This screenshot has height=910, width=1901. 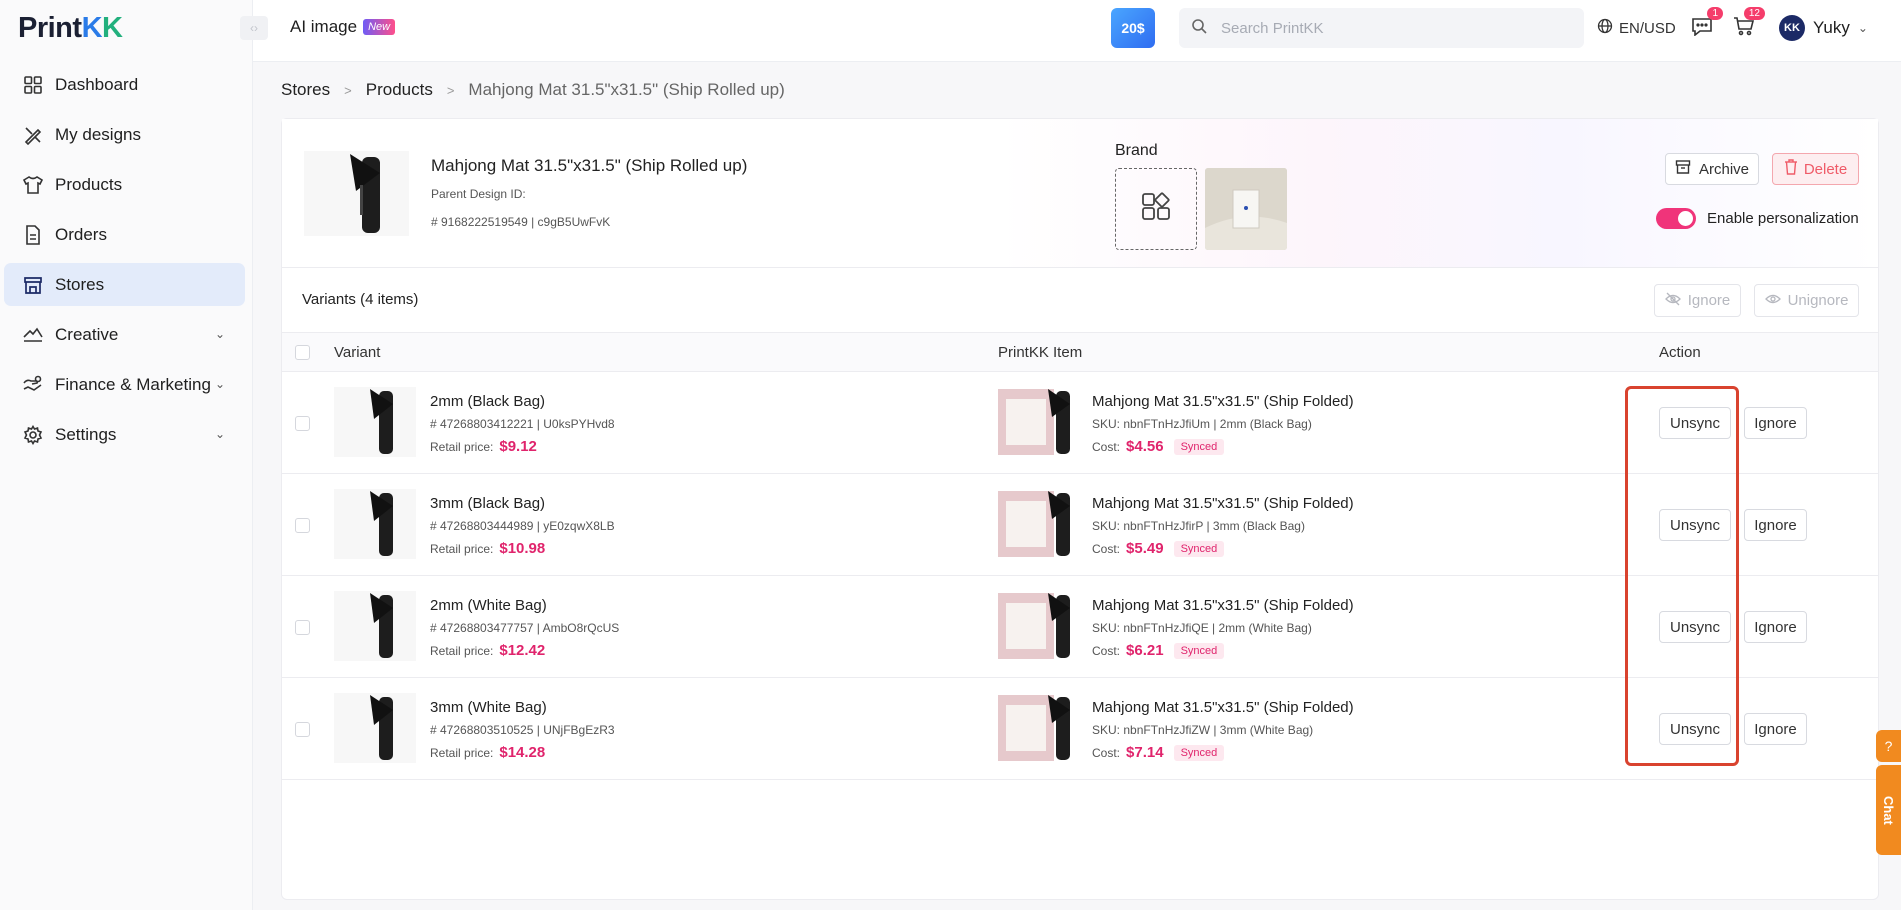 What do you see at coordinates (124, 84) in the screenshot?
I see `sidebar-item-dashboard: Dashboard` at bounding box center [124, 84].